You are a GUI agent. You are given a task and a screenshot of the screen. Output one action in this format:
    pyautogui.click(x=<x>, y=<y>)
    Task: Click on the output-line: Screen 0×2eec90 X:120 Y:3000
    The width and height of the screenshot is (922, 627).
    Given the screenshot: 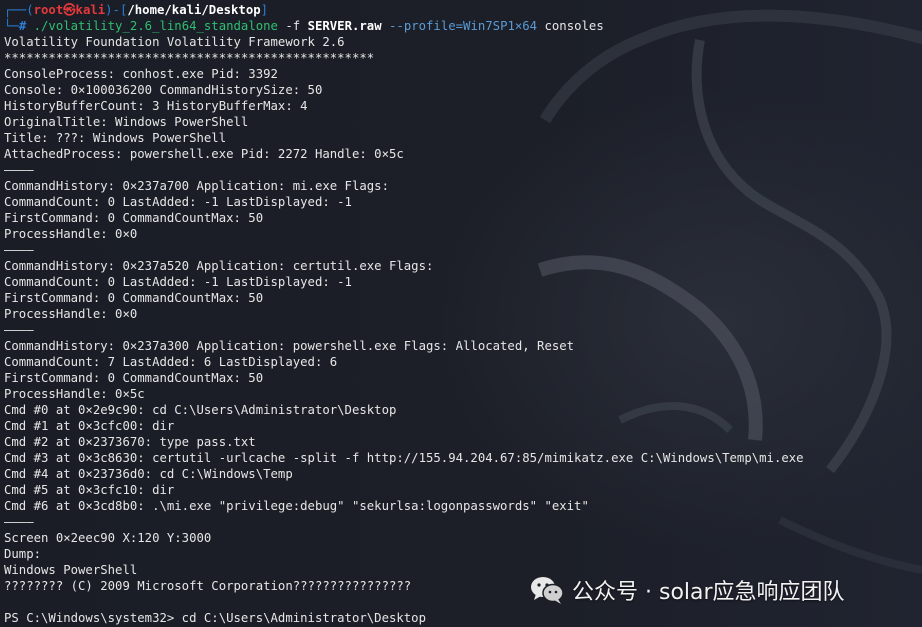 What is the action you would take?
    pyautogui.click(x=108, y=538)
    